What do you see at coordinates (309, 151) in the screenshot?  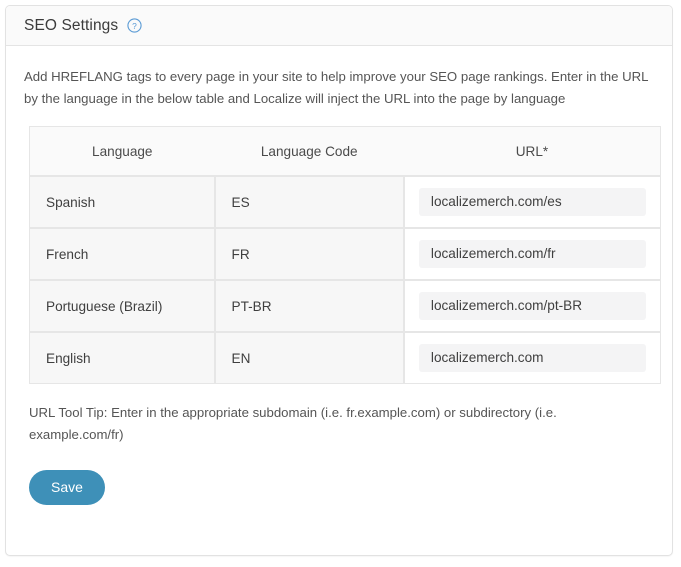 I see `column-header-language-code: Language Code` at bounding box center [309, 151].